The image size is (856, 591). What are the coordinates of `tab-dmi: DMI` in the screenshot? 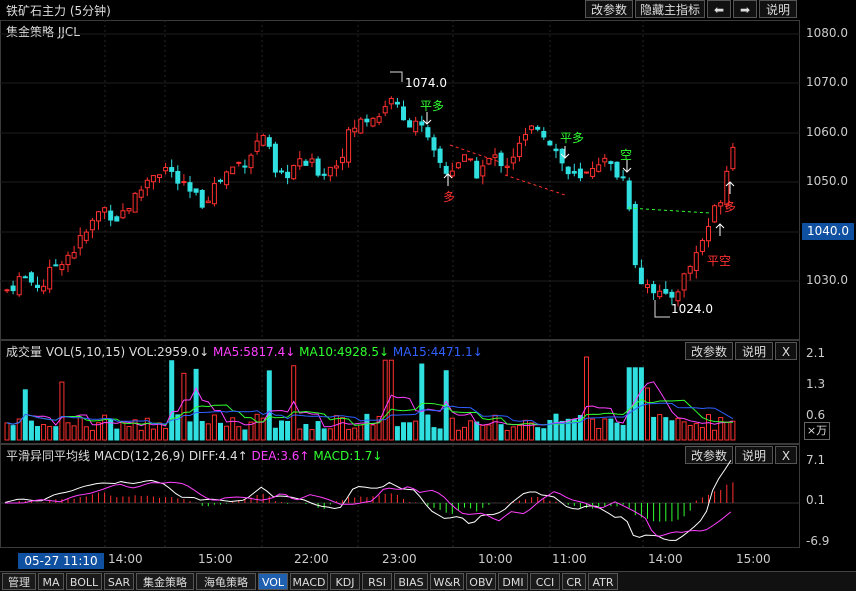 It's located at (513, 581).